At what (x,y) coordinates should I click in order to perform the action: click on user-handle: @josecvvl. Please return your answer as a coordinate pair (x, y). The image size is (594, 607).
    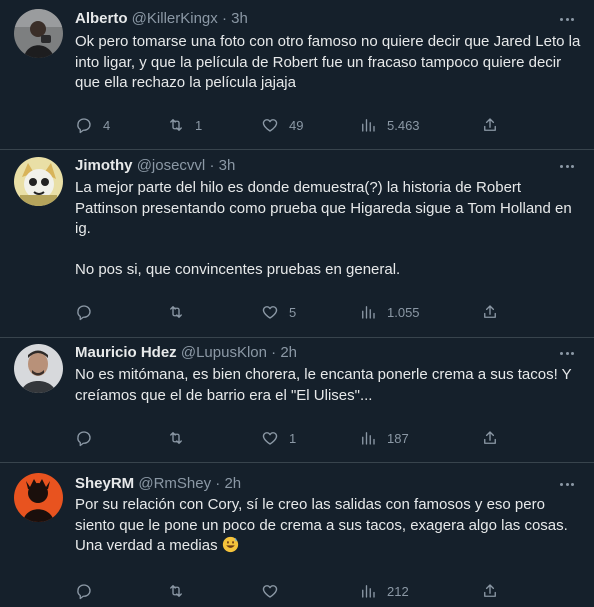
    Looking at the image, I should click on (171, 165).